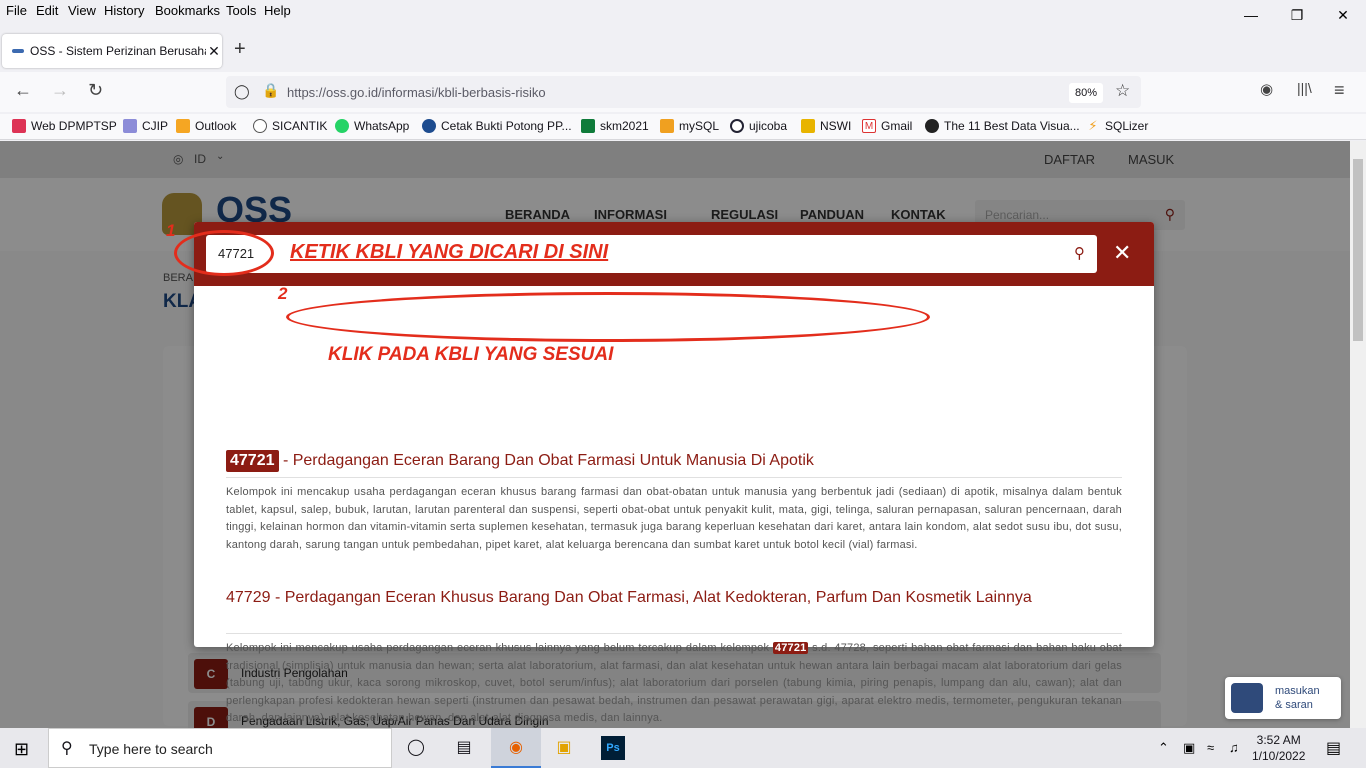 This screenshot has width=1366, height=768. Describe the element at coordinates (1279, 756) in the screenshot. I see `clock-date: 1/10/2022` at that location.